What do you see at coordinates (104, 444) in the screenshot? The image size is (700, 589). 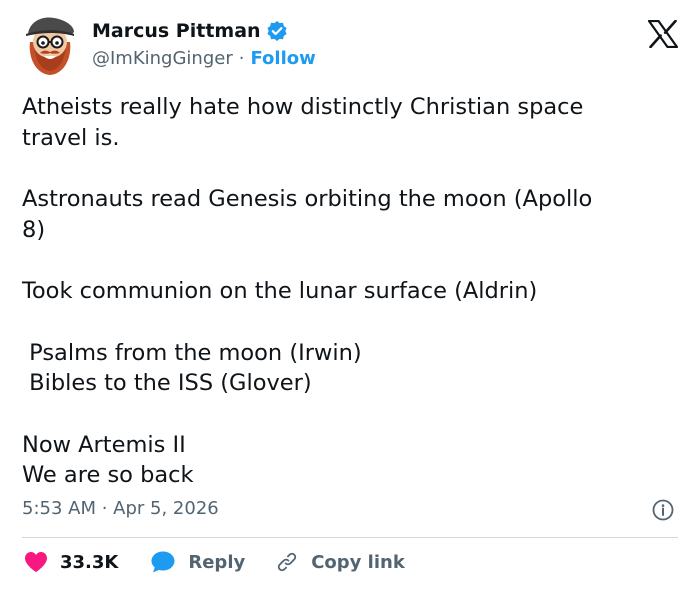 I see `tweet-line: Now Artemis II` at bounding box center [104, 444].